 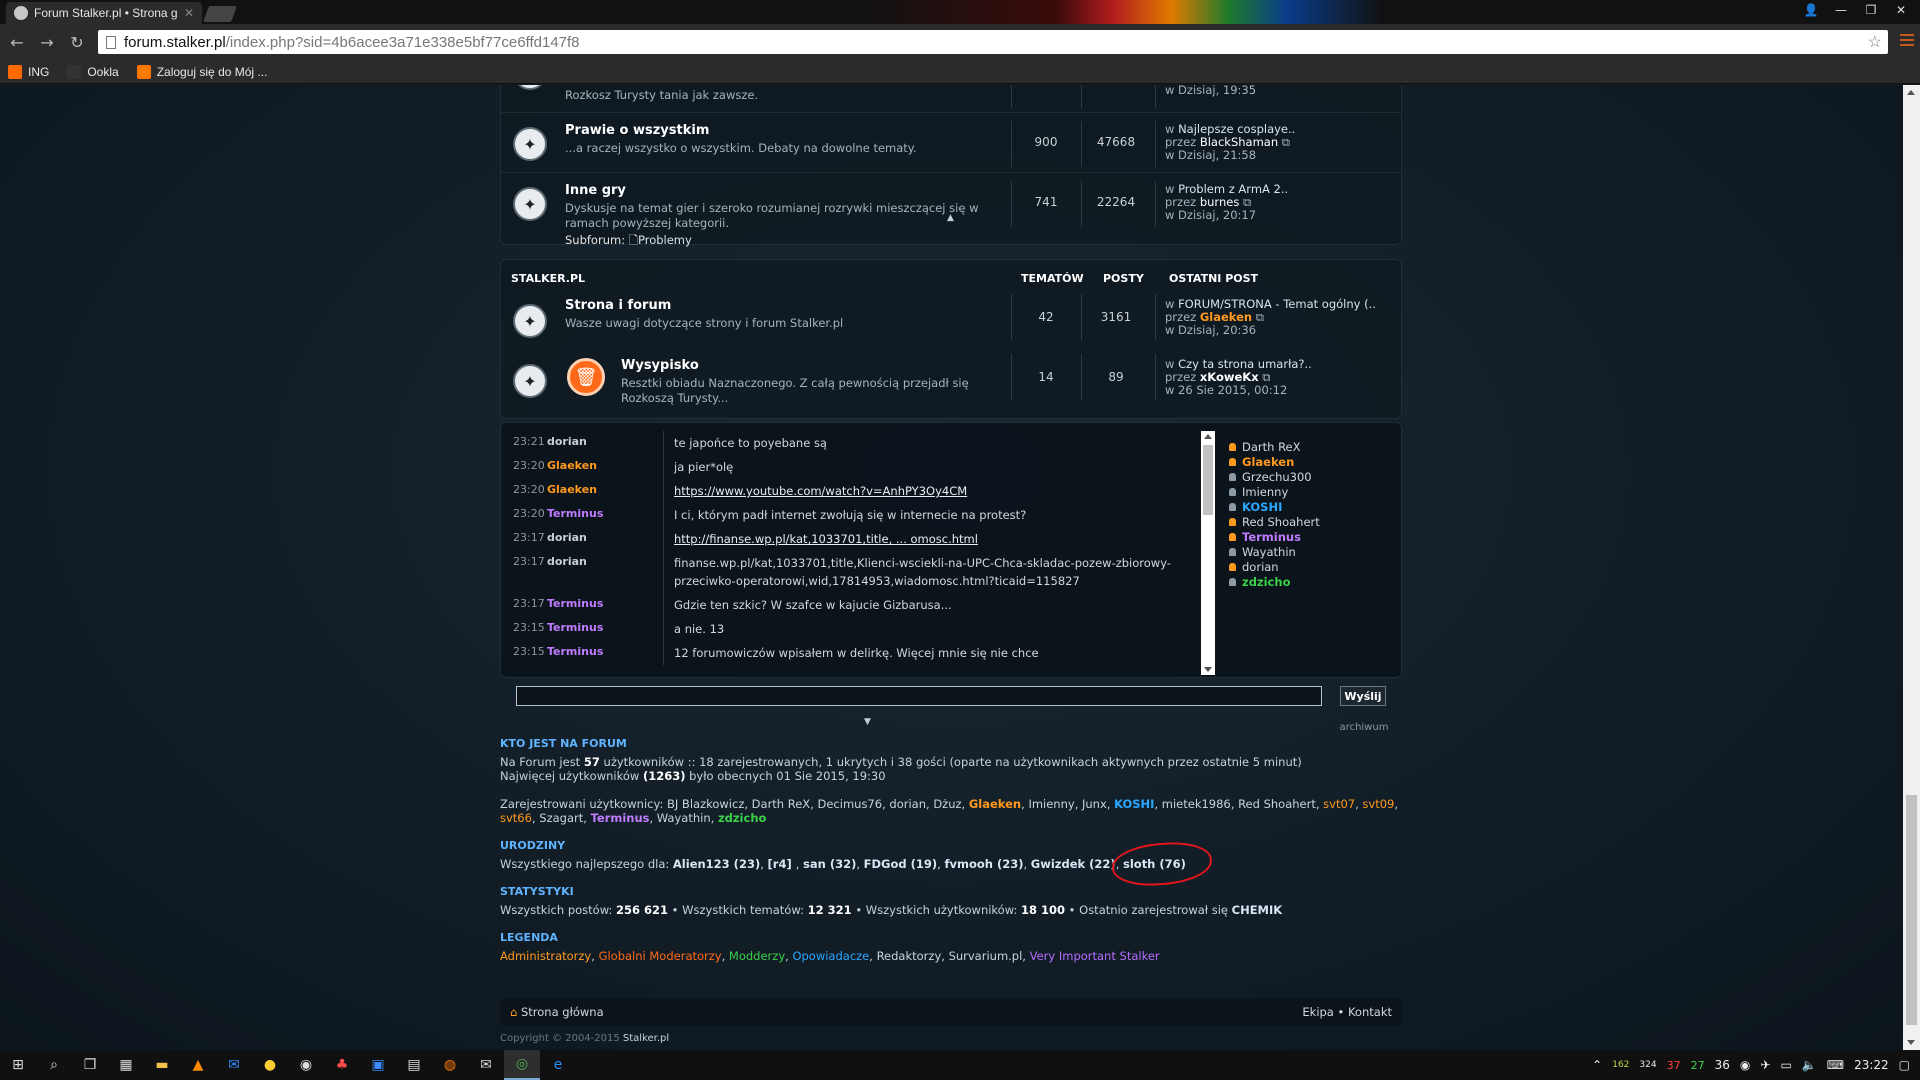 I want to click on expand-chevron-down-icon: ▼, so click(x=867, y=722).